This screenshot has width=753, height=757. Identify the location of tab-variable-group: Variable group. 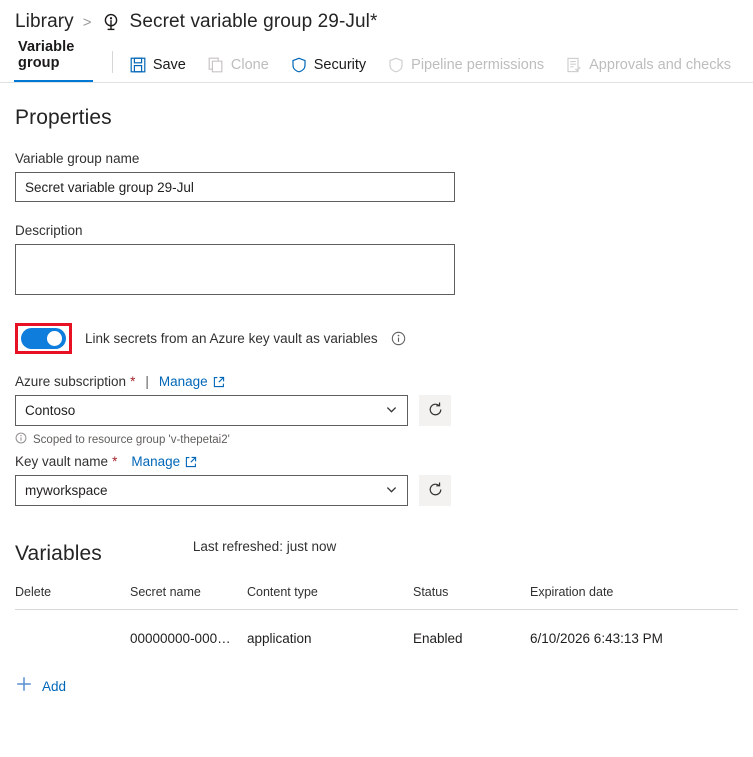
(54, 60).